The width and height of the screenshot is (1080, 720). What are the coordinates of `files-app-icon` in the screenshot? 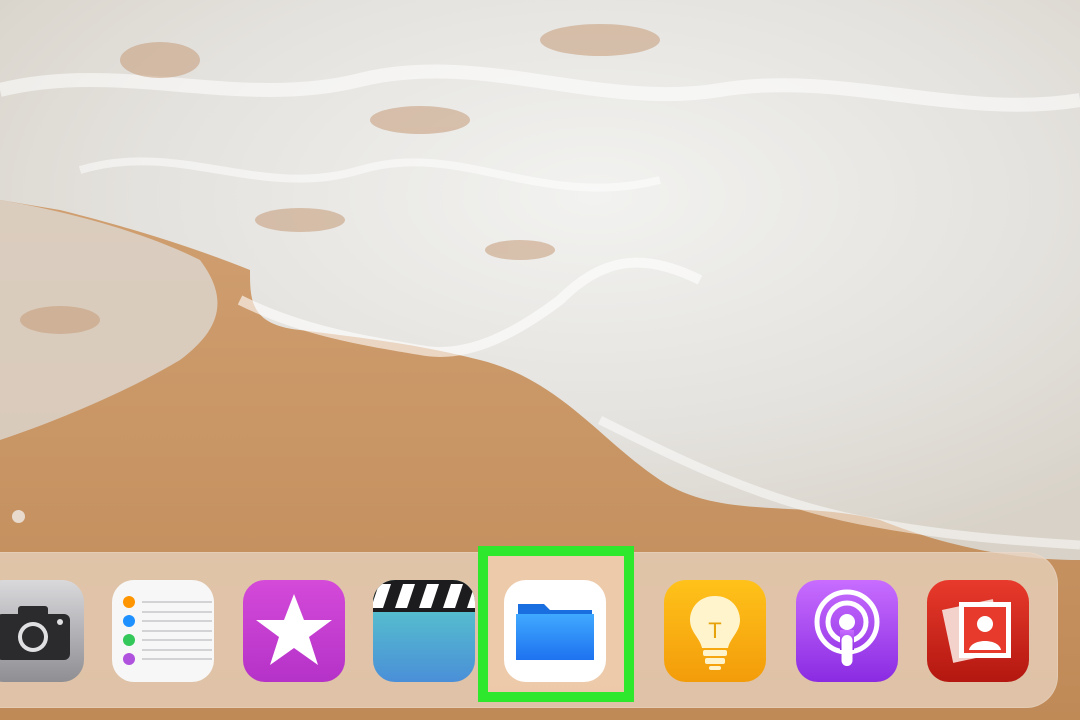 It's located at (555, 631).